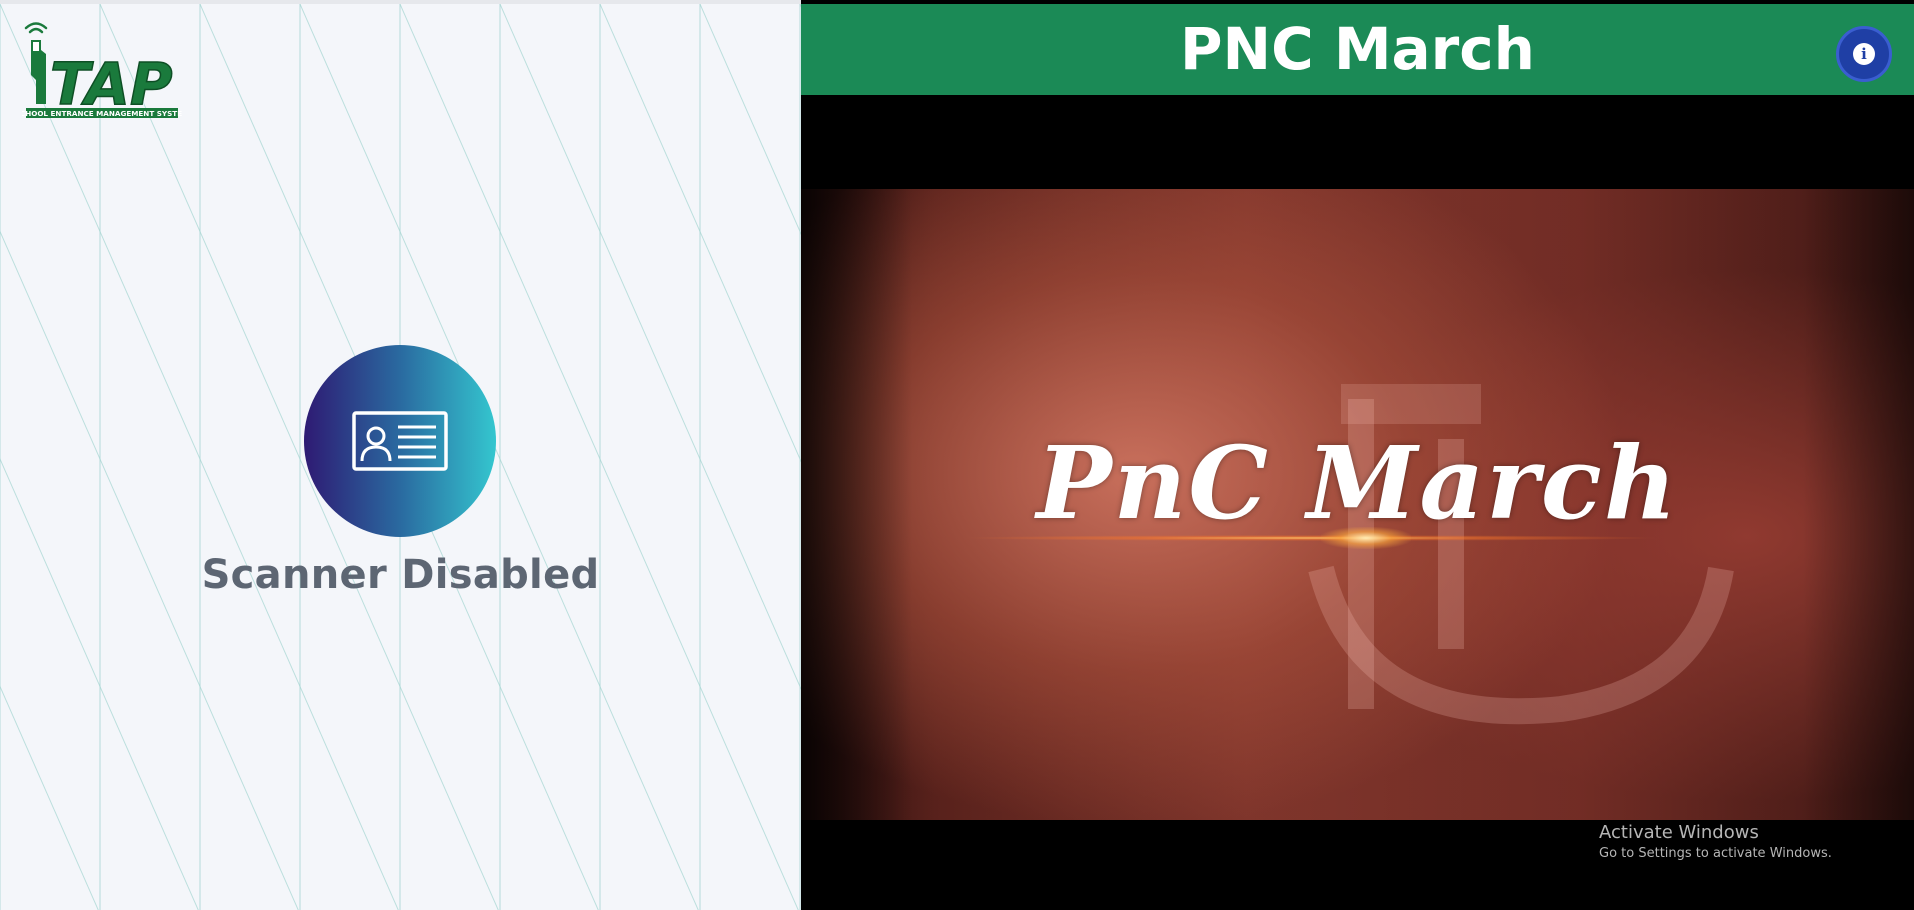 This screenshot has height=910, width=1914. What do you see at coordinates (400, 575) in the screenshot?
I see `scanner-status-text: Scanner Disabled` at bounding box center [400, 575].